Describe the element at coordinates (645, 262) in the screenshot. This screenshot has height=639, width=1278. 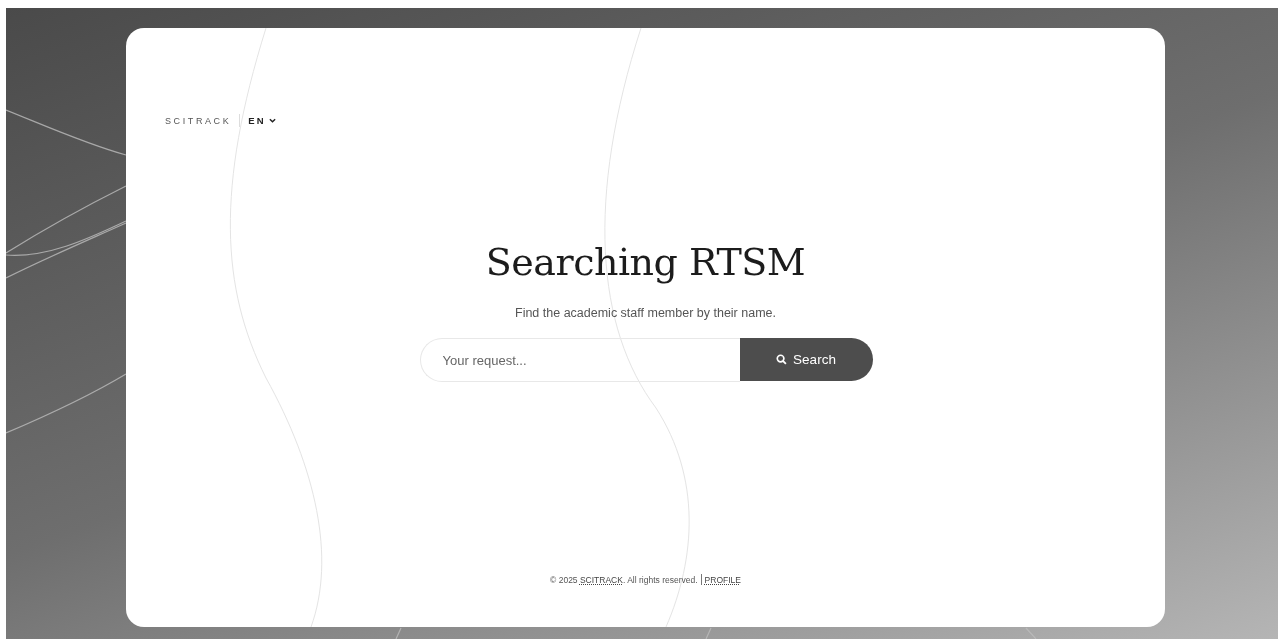
I see `page-title: Searching RTSM` at that location.